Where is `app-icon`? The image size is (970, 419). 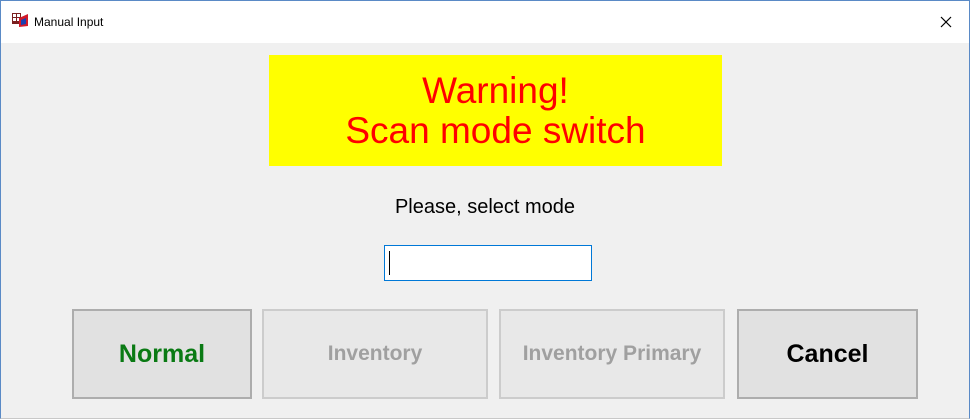
app-icon is located at coordinates (20, 20).